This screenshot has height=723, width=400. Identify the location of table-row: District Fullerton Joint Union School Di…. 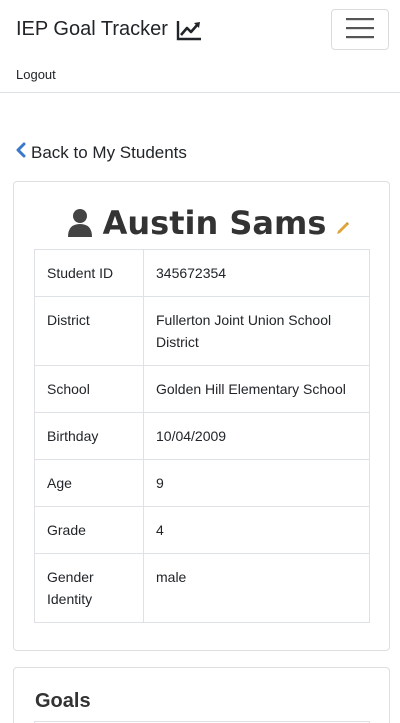
(202, 331).